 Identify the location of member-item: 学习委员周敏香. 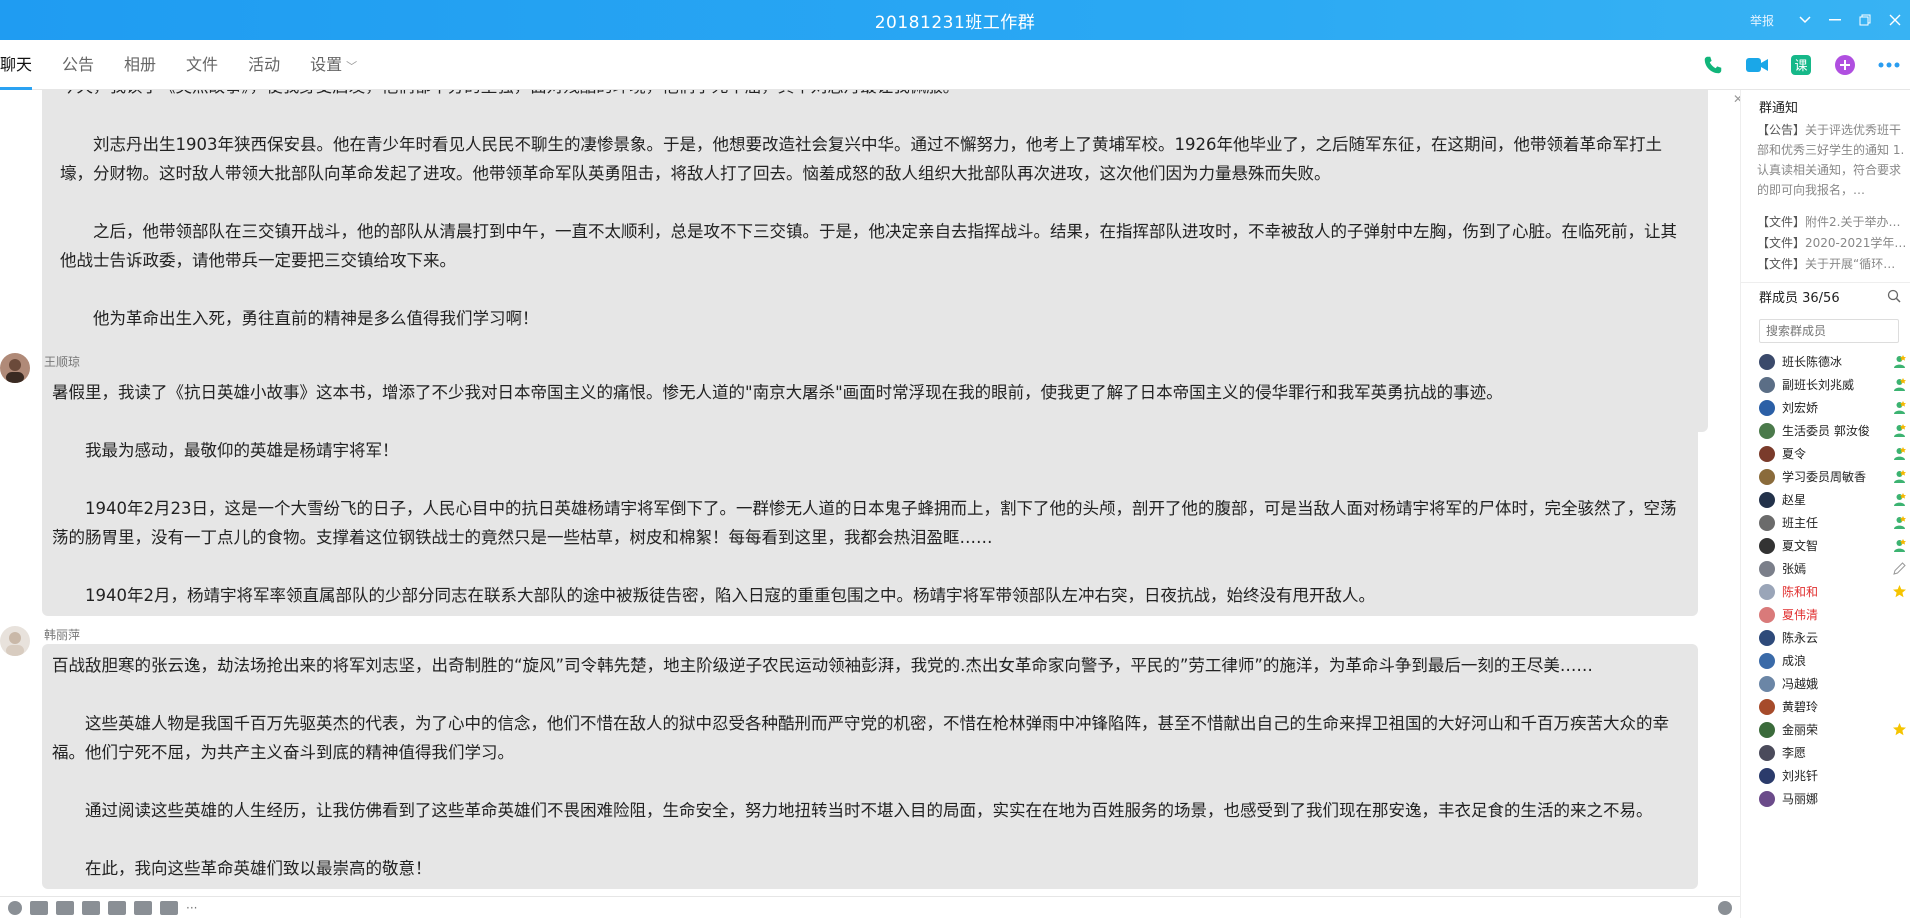
(1834, 476).